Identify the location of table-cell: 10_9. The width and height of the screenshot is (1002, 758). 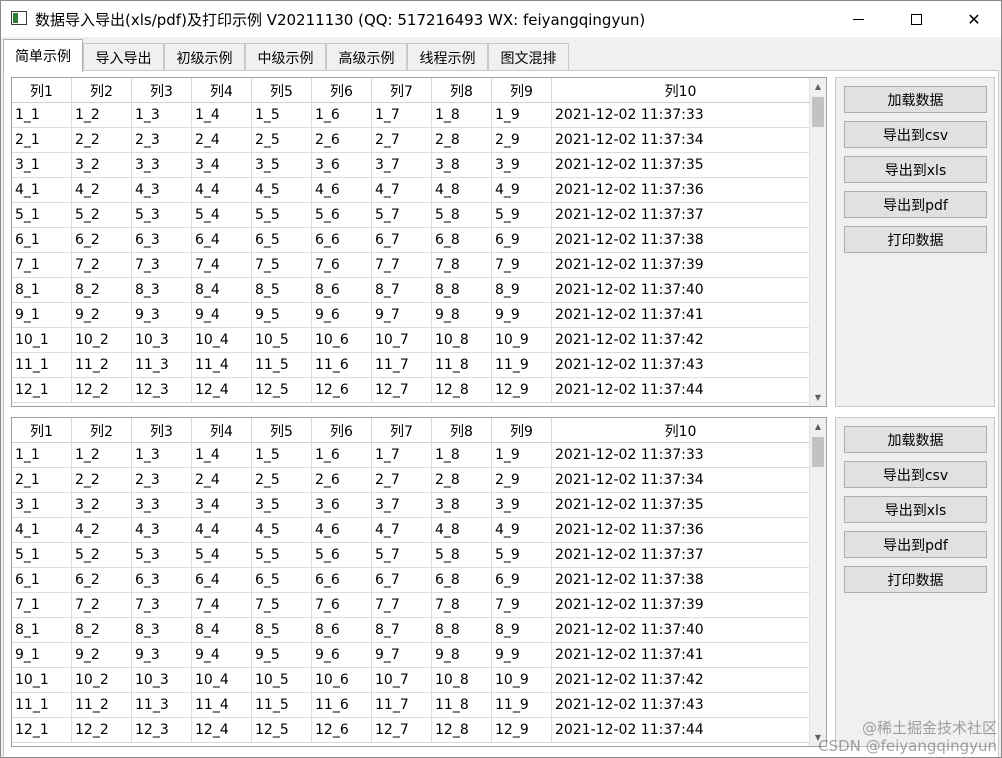
(522, 340).